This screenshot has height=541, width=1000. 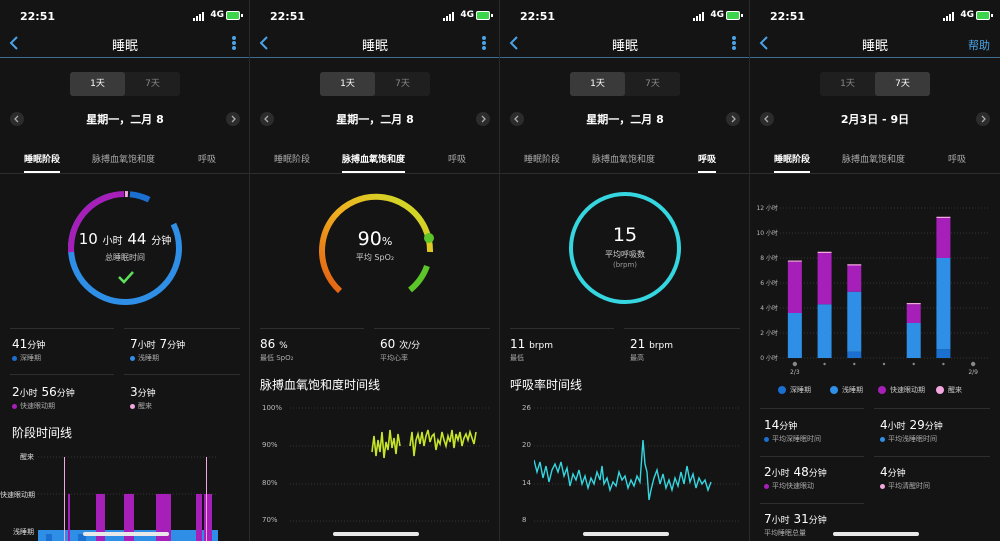 What do you see at coordinates (524, 520) in the screenshot?
I see `y-tick: 8` at bounding box center [524, 520].